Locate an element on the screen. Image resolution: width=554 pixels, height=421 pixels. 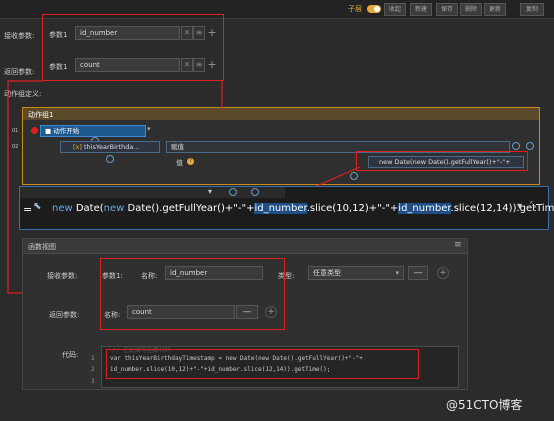
function-view-title: 函数视图 is located at coordinates (42, 247).